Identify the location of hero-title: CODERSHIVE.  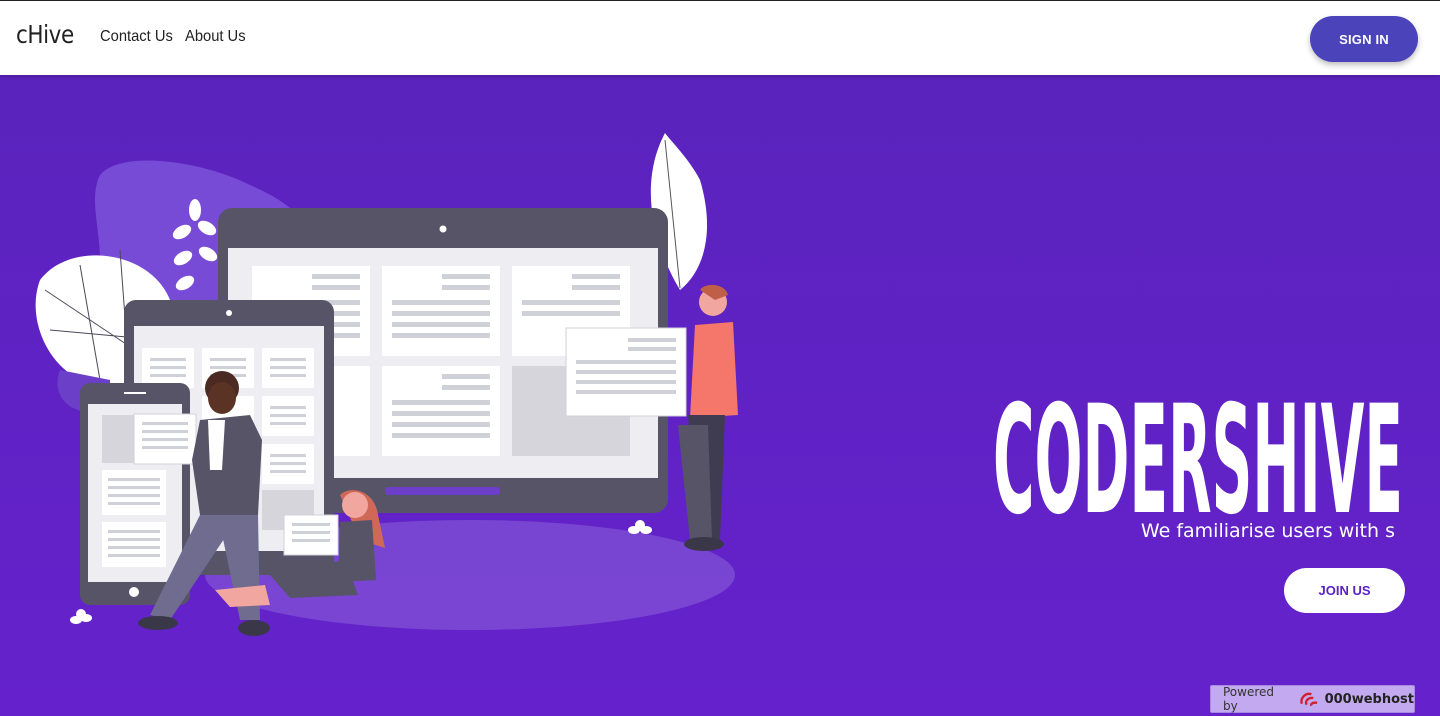
(1198, 447).